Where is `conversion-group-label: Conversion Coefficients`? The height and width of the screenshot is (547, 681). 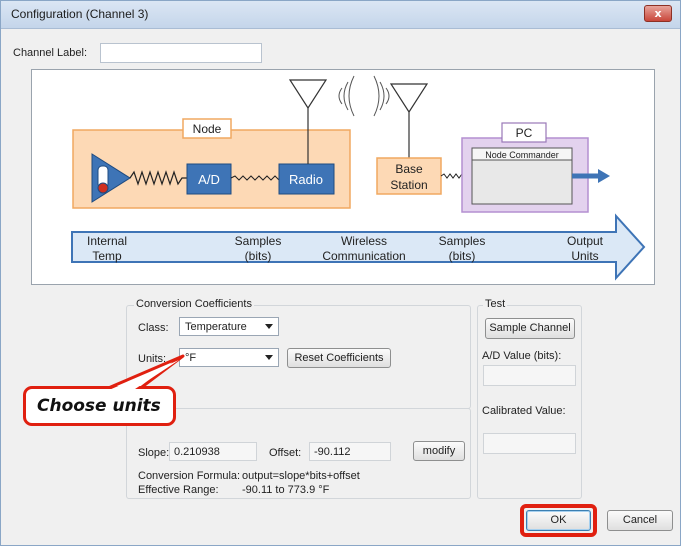 conversion-group-label: Conversion Coefficients is located at coordinates (194, 304).